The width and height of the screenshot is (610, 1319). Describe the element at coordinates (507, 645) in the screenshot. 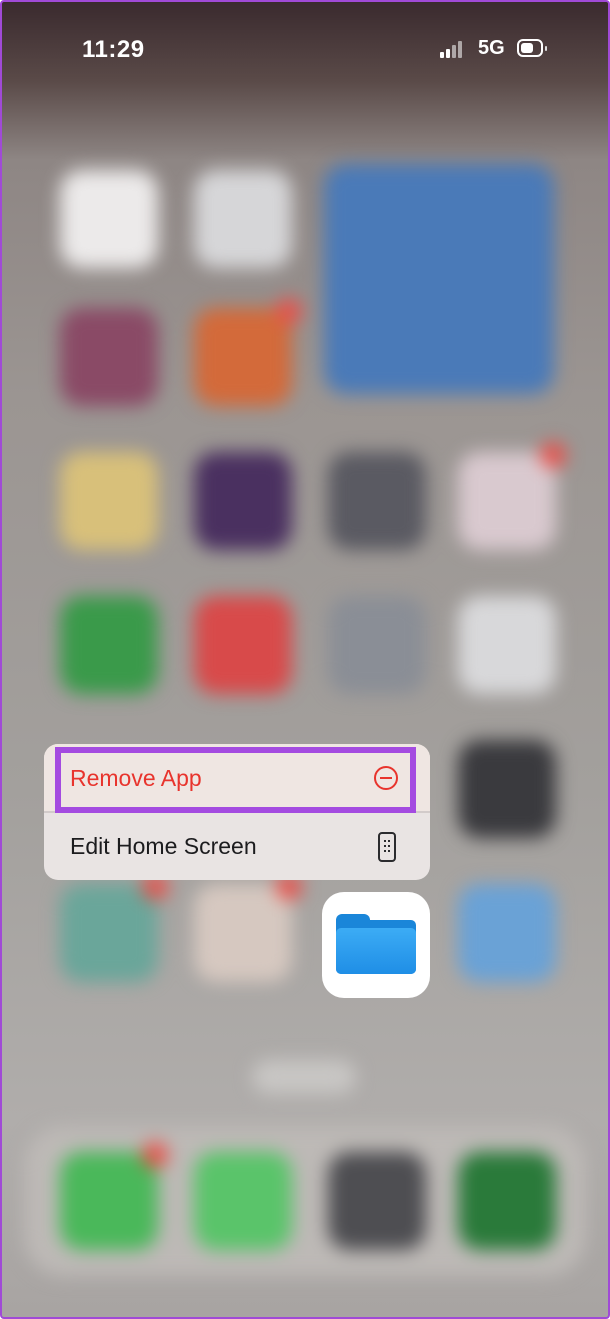

I see `app-icon-white` at that location.